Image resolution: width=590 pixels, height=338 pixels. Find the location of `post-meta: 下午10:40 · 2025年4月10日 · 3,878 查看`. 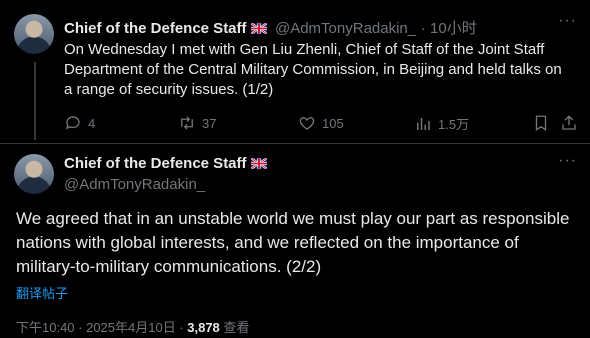

post-meta: 下午10:40 · 2025年4月10日 · 3,878 查看 is located at coordinates (132, 326).